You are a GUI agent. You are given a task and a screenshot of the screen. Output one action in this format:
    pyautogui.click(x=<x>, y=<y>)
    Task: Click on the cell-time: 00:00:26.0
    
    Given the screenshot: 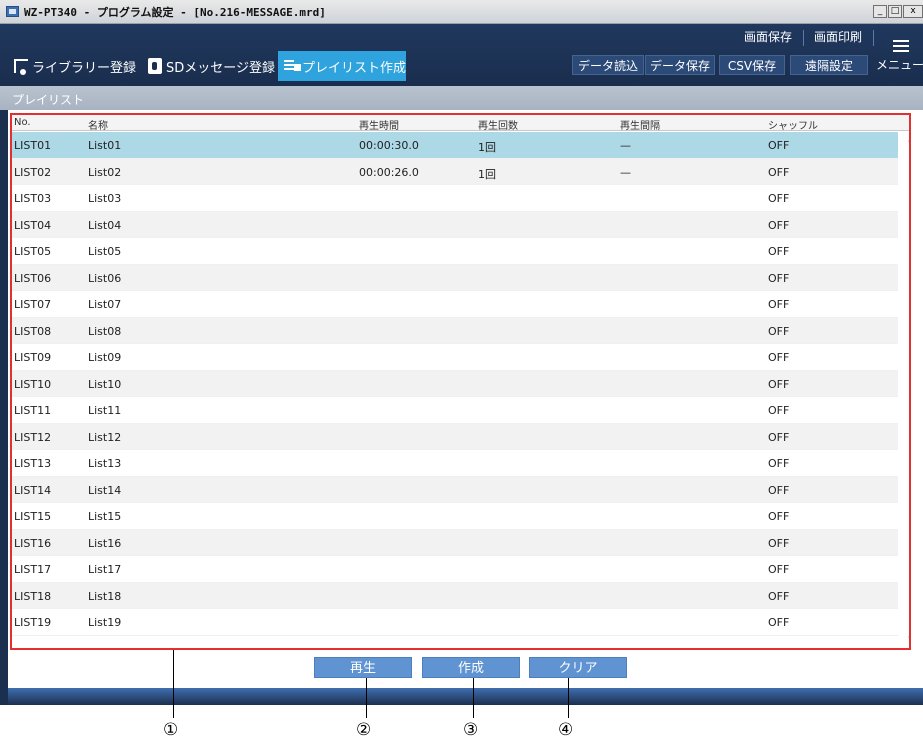 What is the action you would take?
    pyautogui.click(x=389, y=172)
    